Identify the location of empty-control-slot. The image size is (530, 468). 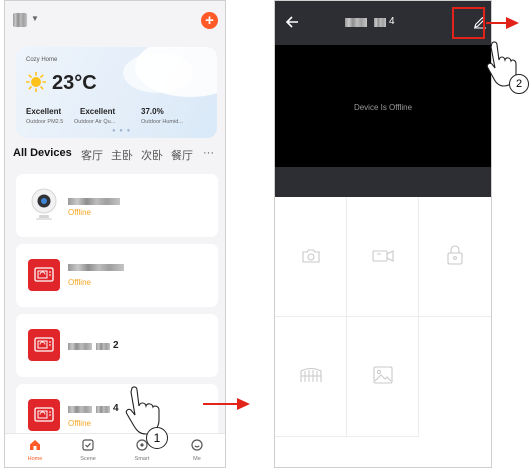
(455, 377).